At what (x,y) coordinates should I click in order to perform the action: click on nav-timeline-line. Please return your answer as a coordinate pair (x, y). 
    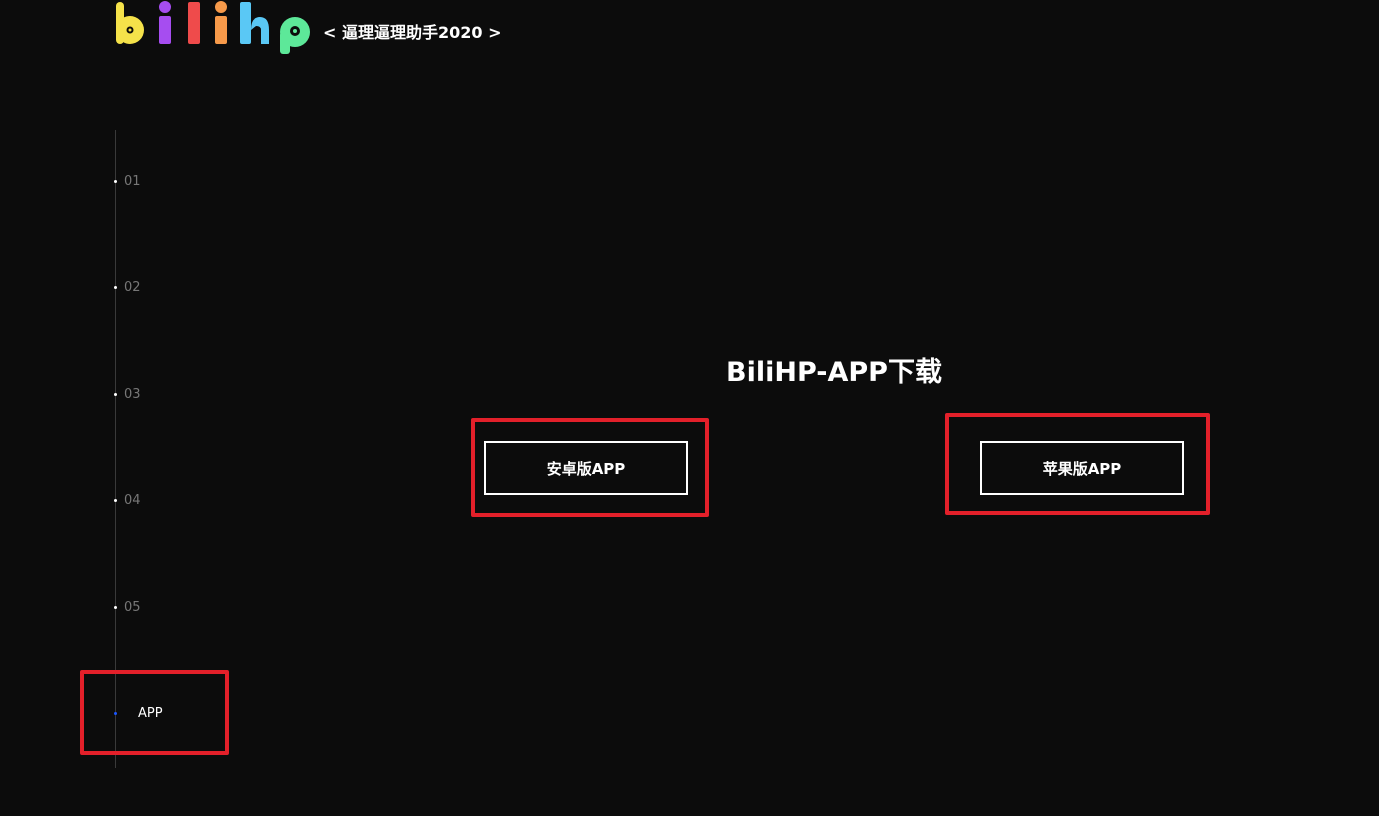
    Looking at the image, I should click on (115, 449).